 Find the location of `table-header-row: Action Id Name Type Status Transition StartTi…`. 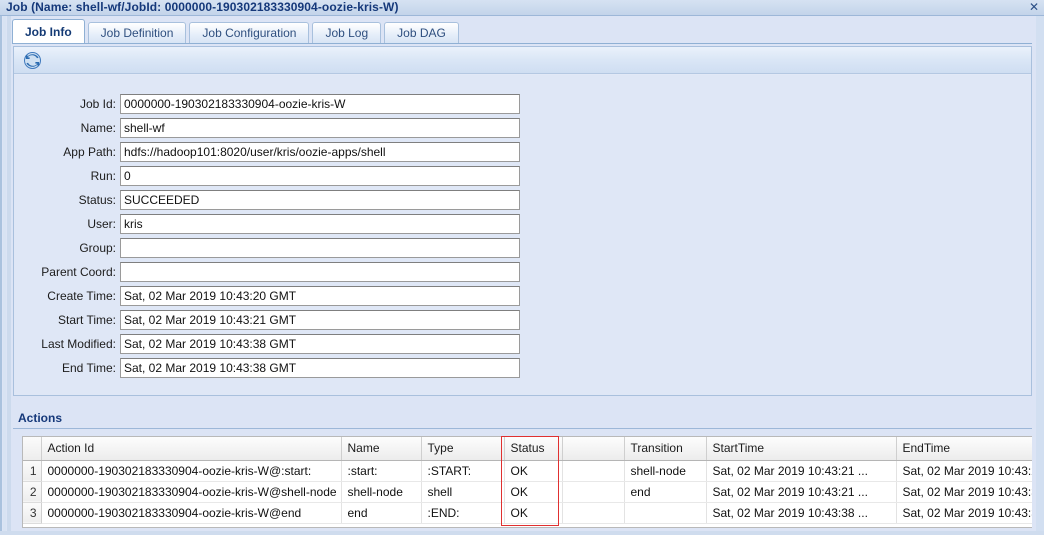

table-header-row: Action Id Name Type Status Transition StartTi… is located at coordinates (527, 449).